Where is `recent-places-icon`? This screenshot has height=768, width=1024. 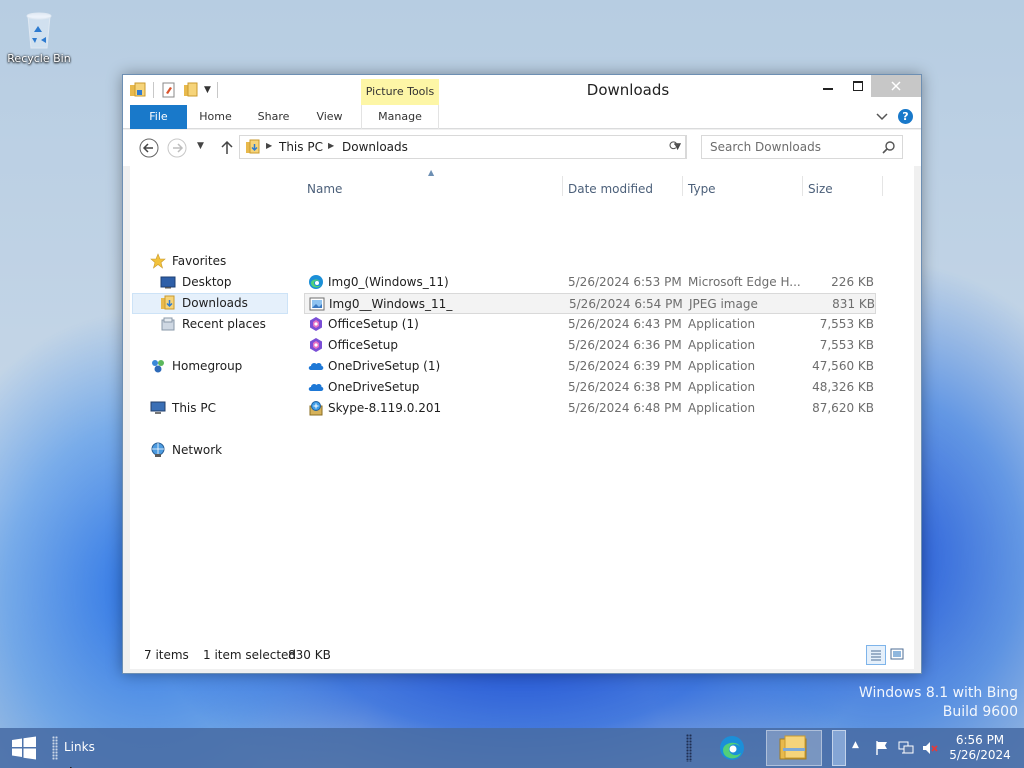
recent-places-icon is located at coordinates (168, 324).